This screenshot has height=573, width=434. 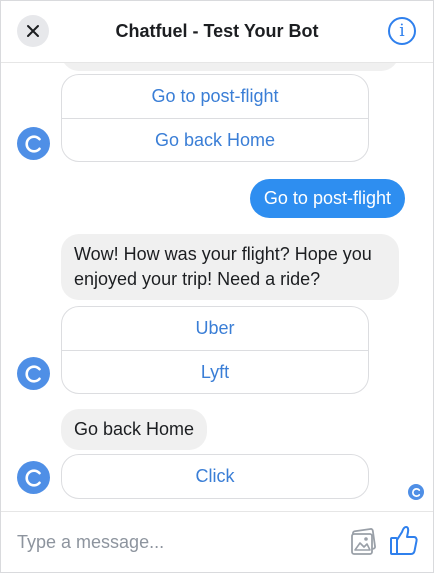 I want to click on message-input, so click(x=177, y=542).